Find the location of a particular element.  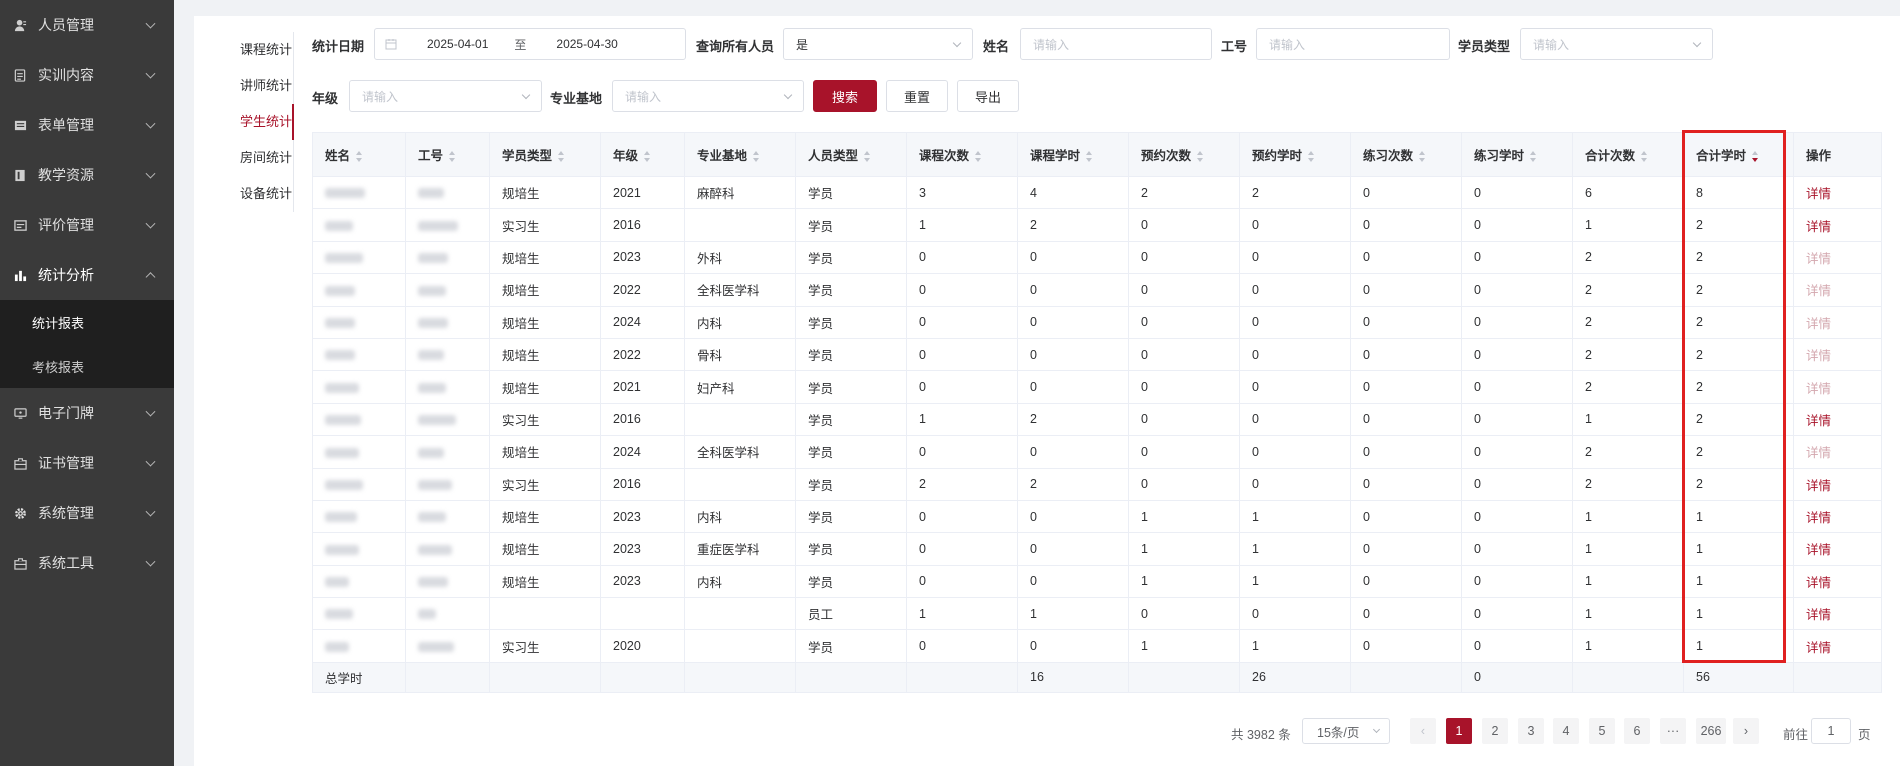

subtab-student-stat: 学生统计 is located at coordinates (259, 122).